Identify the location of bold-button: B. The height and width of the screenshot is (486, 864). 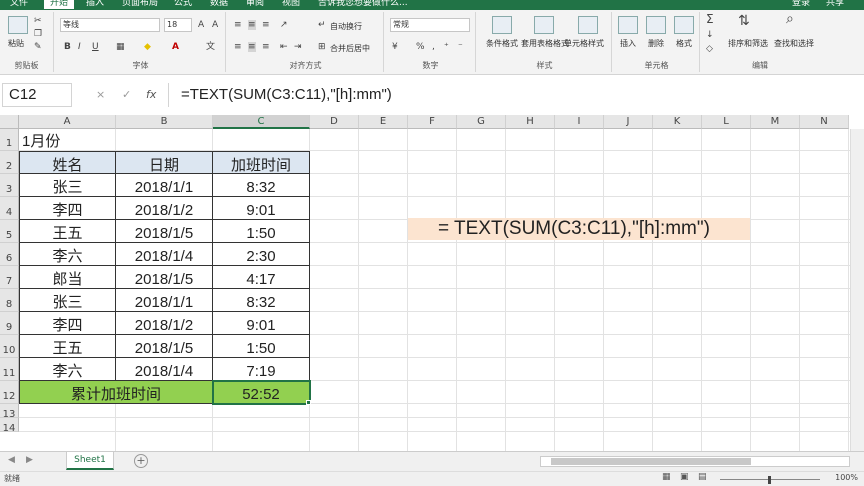
(67, 47).